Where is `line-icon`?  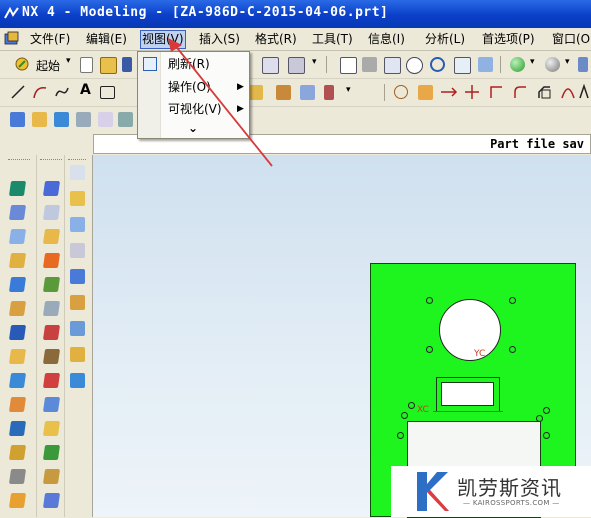
line-icon is located at coordinates (18, 92).